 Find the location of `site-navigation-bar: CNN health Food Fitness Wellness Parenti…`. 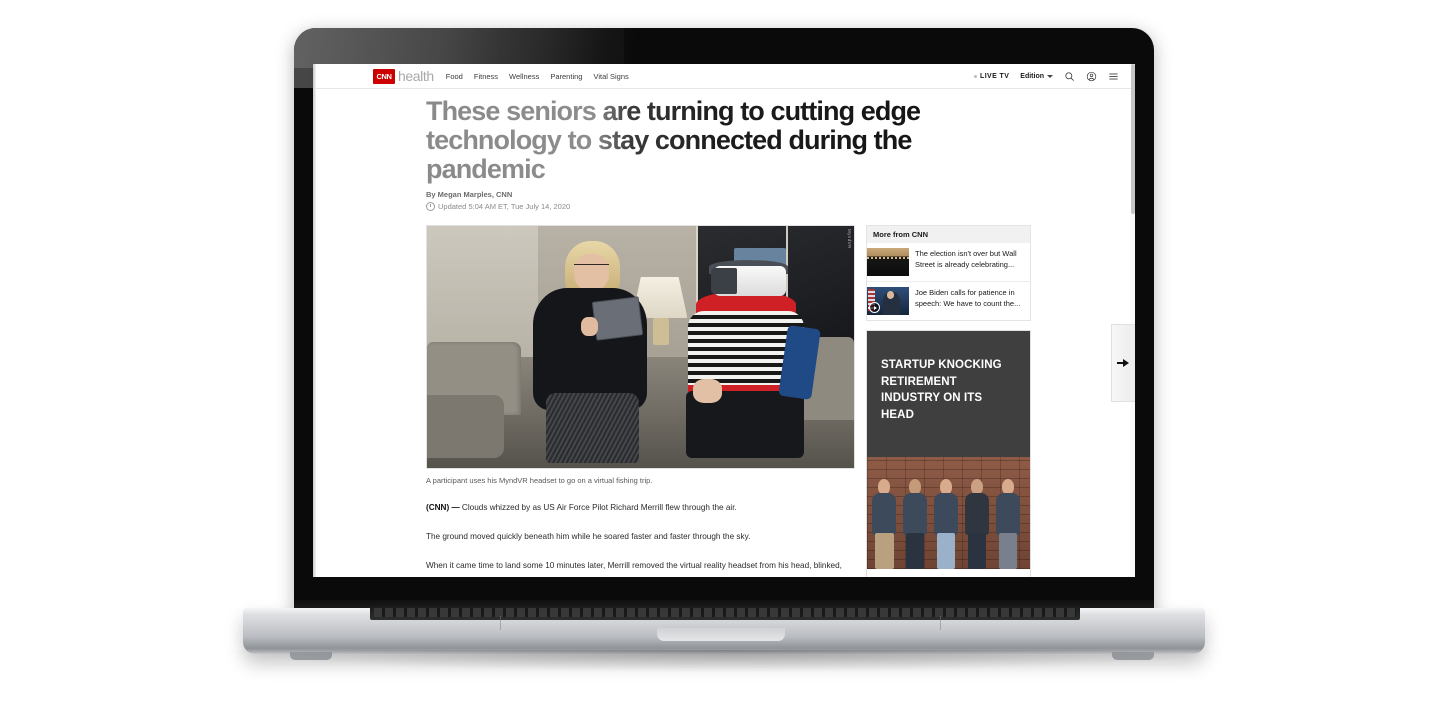

site-navigation-bar: CNN health Food Fitness Wellness Parenti… is located at coordinates (725, 76).